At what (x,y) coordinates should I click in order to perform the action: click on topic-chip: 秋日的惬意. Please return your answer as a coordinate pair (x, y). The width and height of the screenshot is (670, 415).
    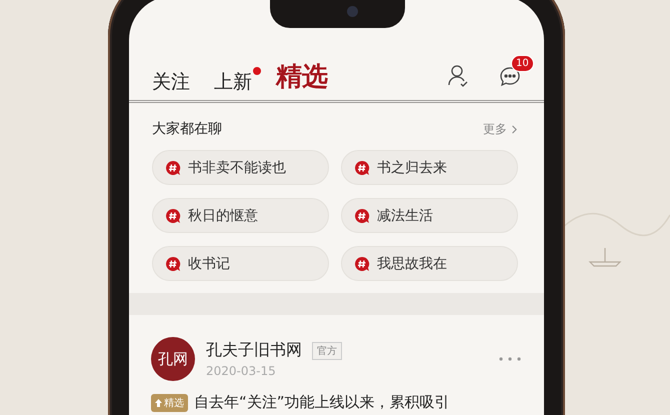
    Looking at the image, I should click on (240, 215).